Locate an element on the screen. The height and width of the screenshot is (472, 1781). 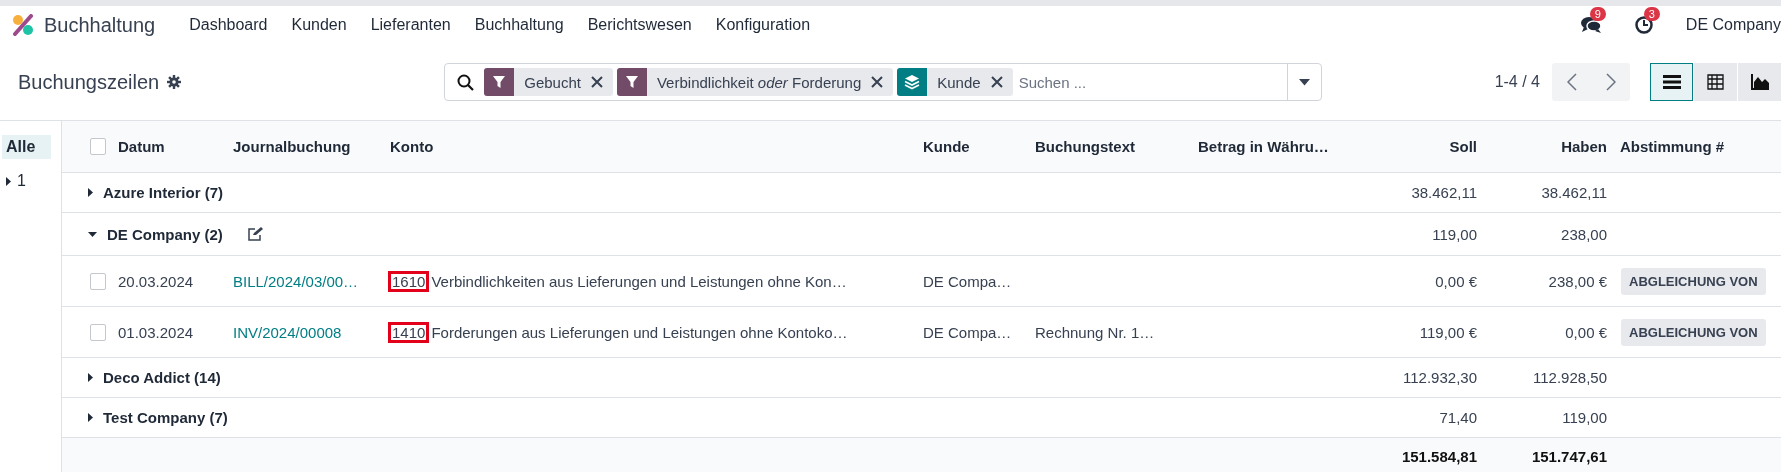
company-switcher: DE Company is located at coordinates (1733, 25).